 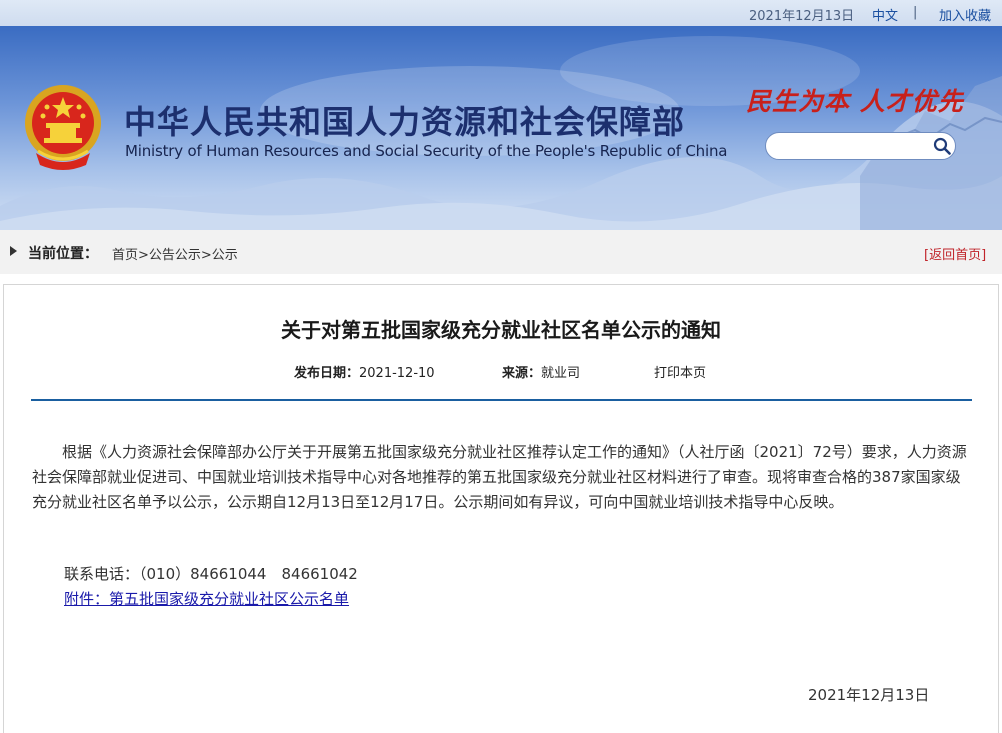 What do you see at coordinates (942, 146) in the screenshot?
I see `search-icon` at bounding box center [942, 146].